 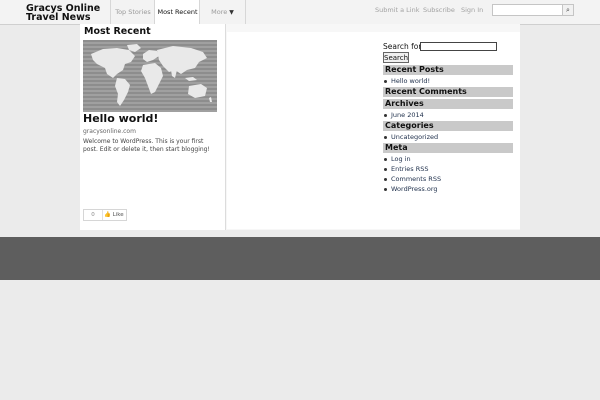 I want to click on like-count: 0, so click(x=93, y=215).